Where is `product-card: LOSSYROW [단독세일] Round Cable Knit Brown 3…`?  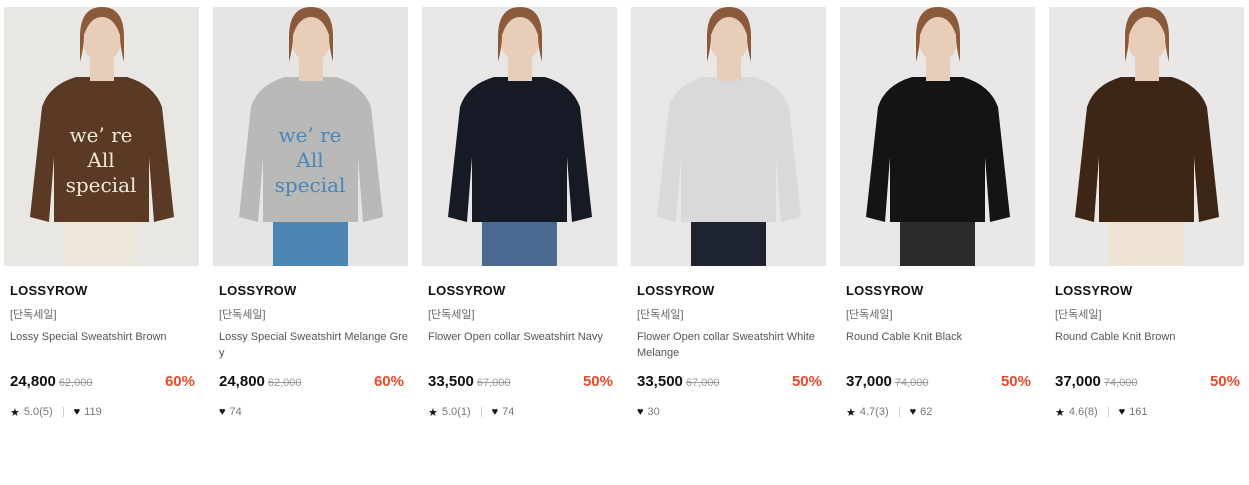
product-card: LOSSYROW [단독세일] Round Cable Knit Brown 3… is located at coordinates (1146, 213).